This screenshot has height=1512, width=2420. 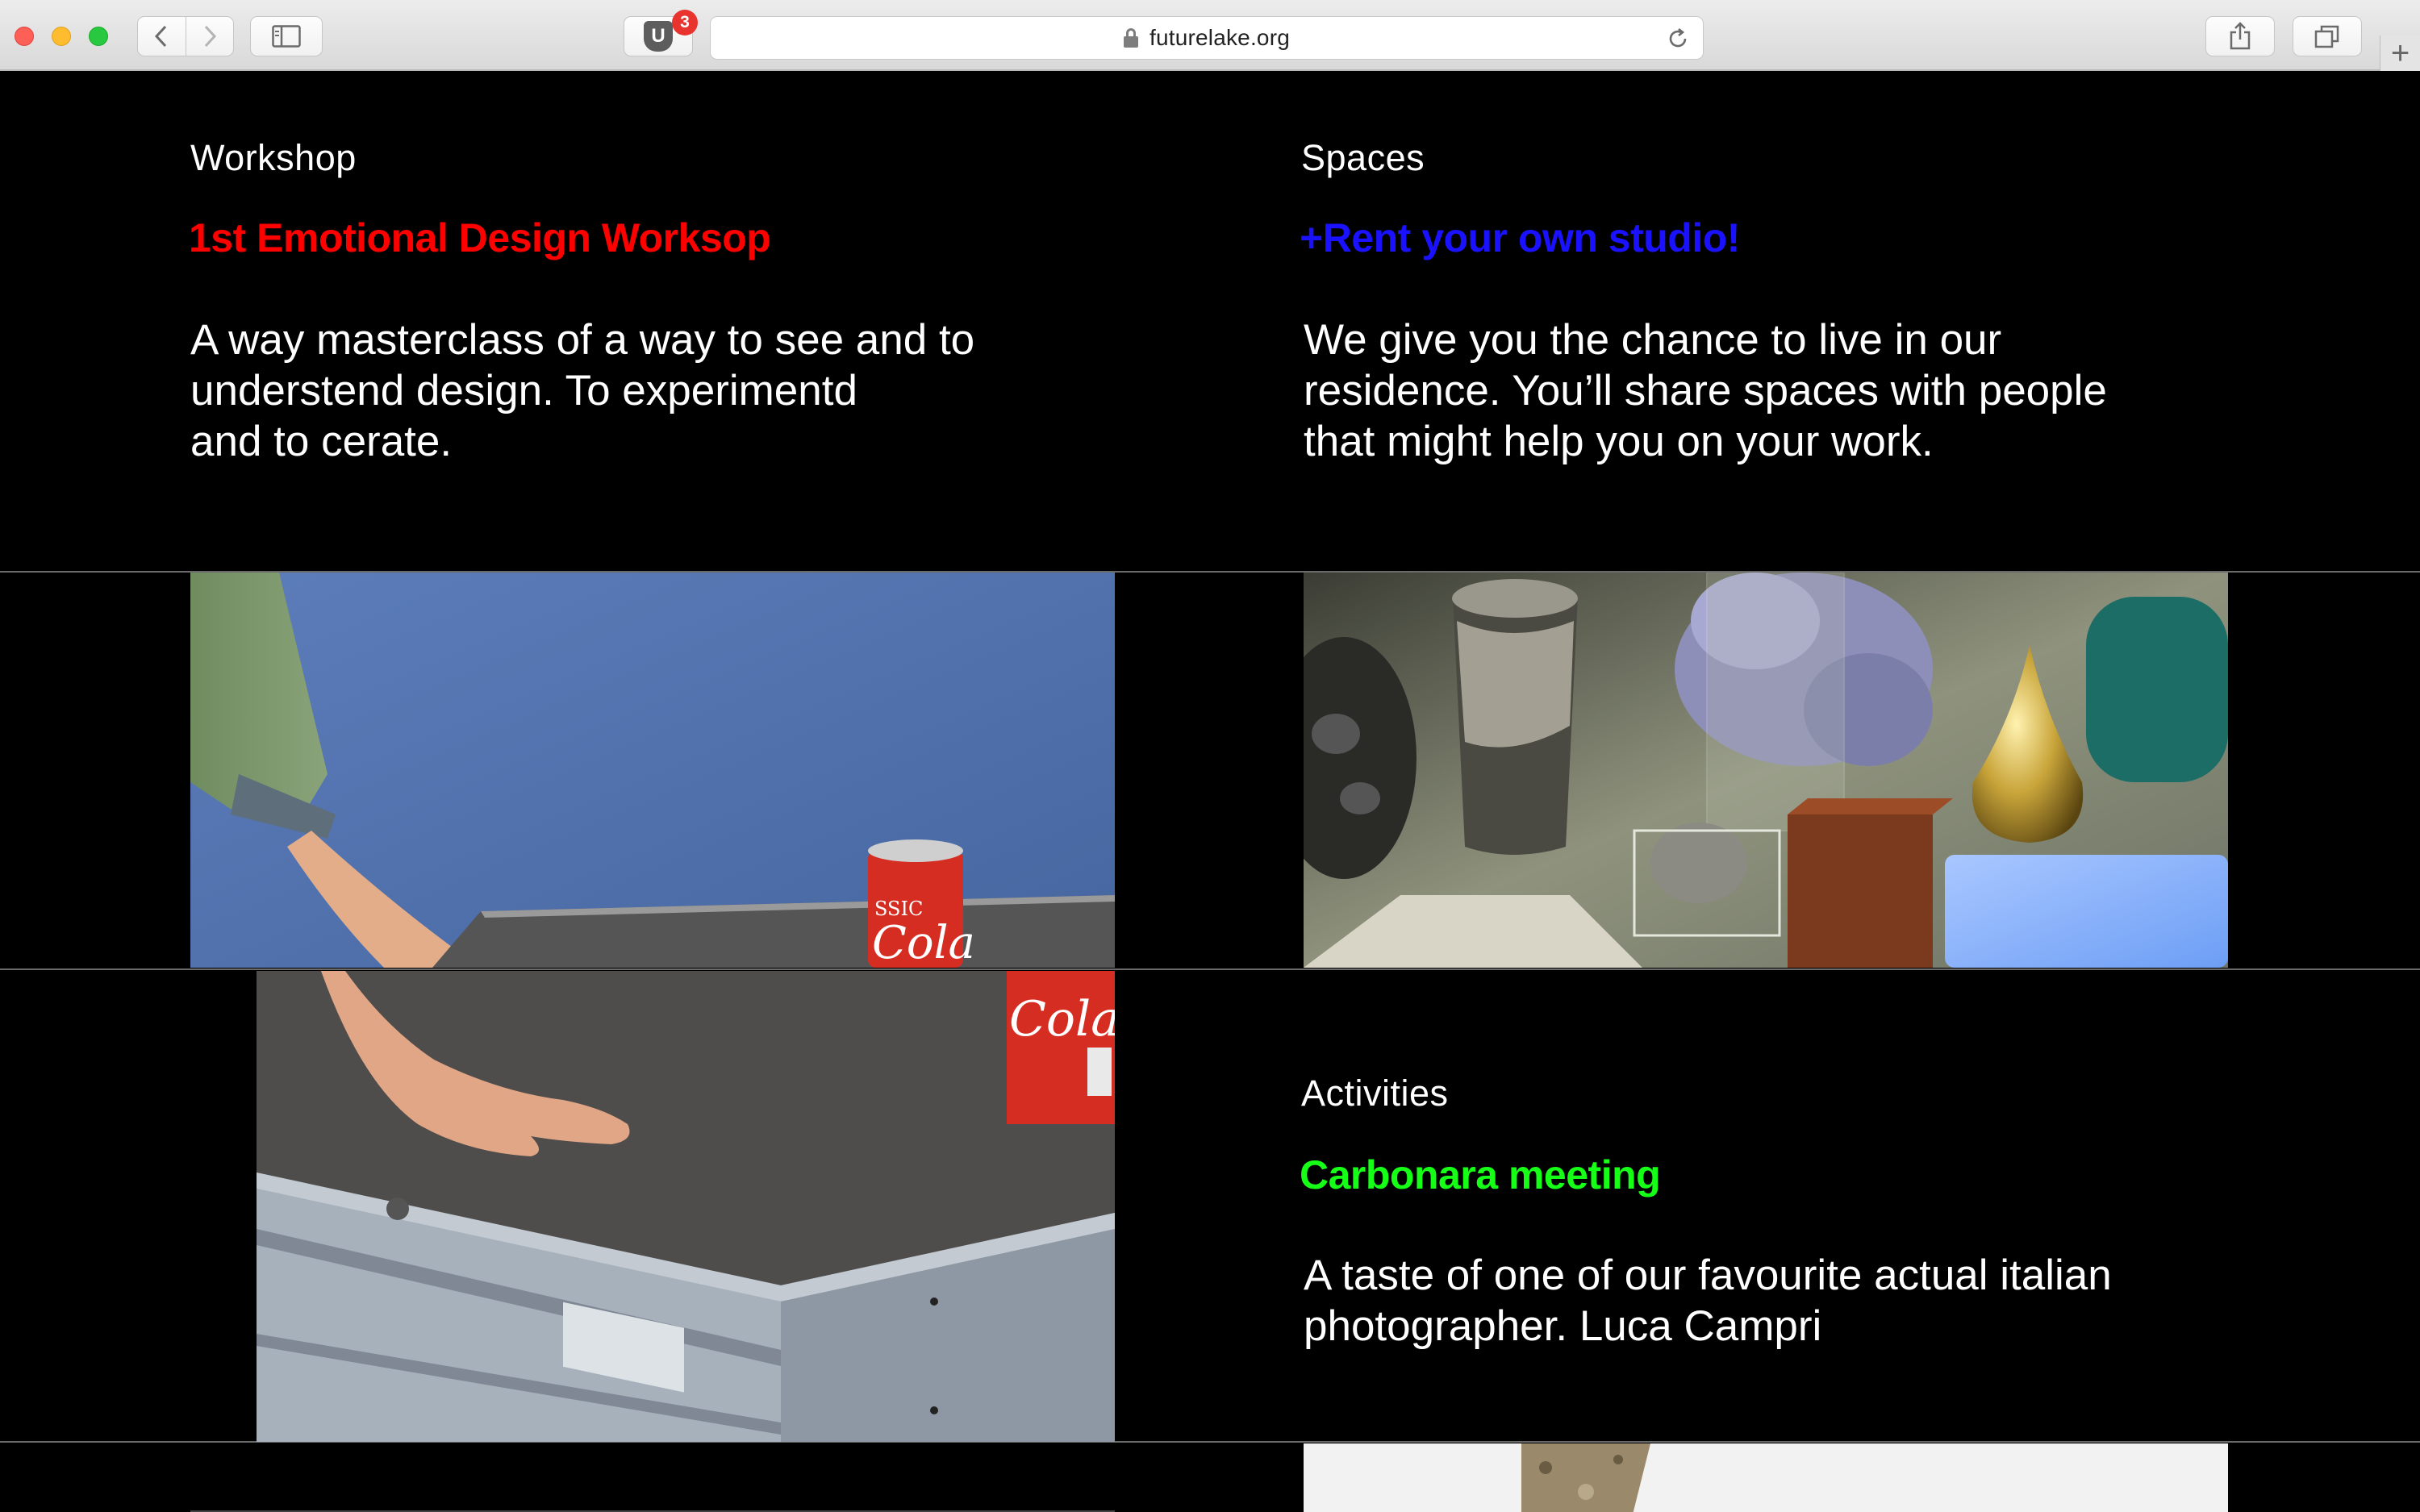 I want to click on back-icon, so click(x=161, y=37).